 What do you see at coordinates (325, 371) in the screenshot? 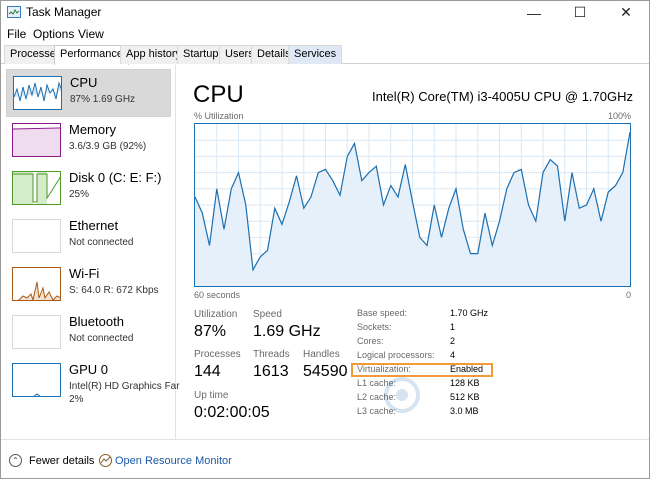
I see `handles-value: 54590` at bounding box center [325, 371].